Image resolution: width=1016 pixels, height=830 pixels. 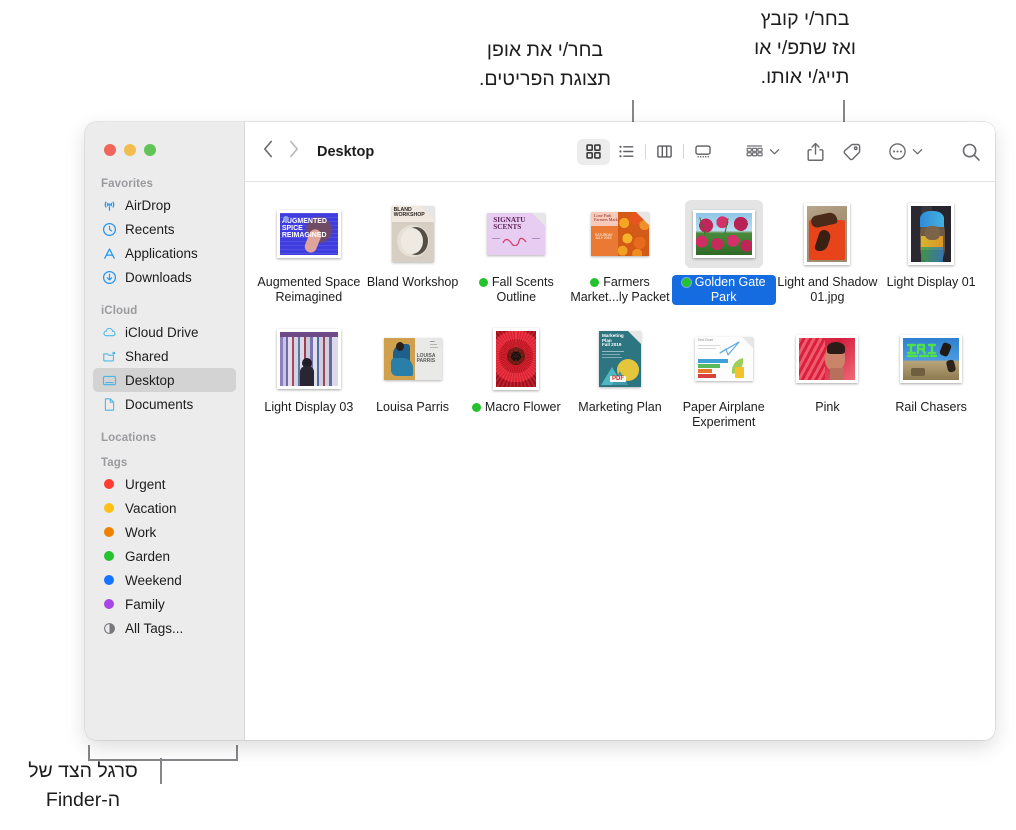 I want to click on file-thumbnail: AUGMENTED SPICE REIMAGINED, so click(x=308, y=234).